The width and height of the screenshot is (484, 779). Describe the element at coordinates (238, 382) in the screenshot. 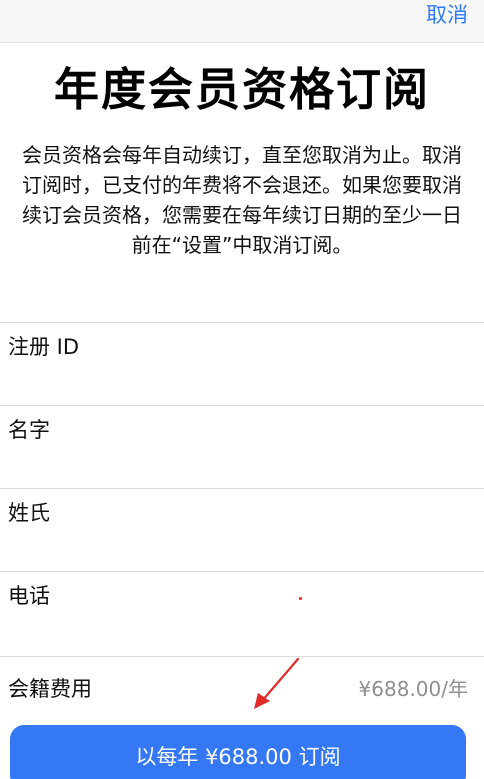

I see `registration-id-input` at that location.